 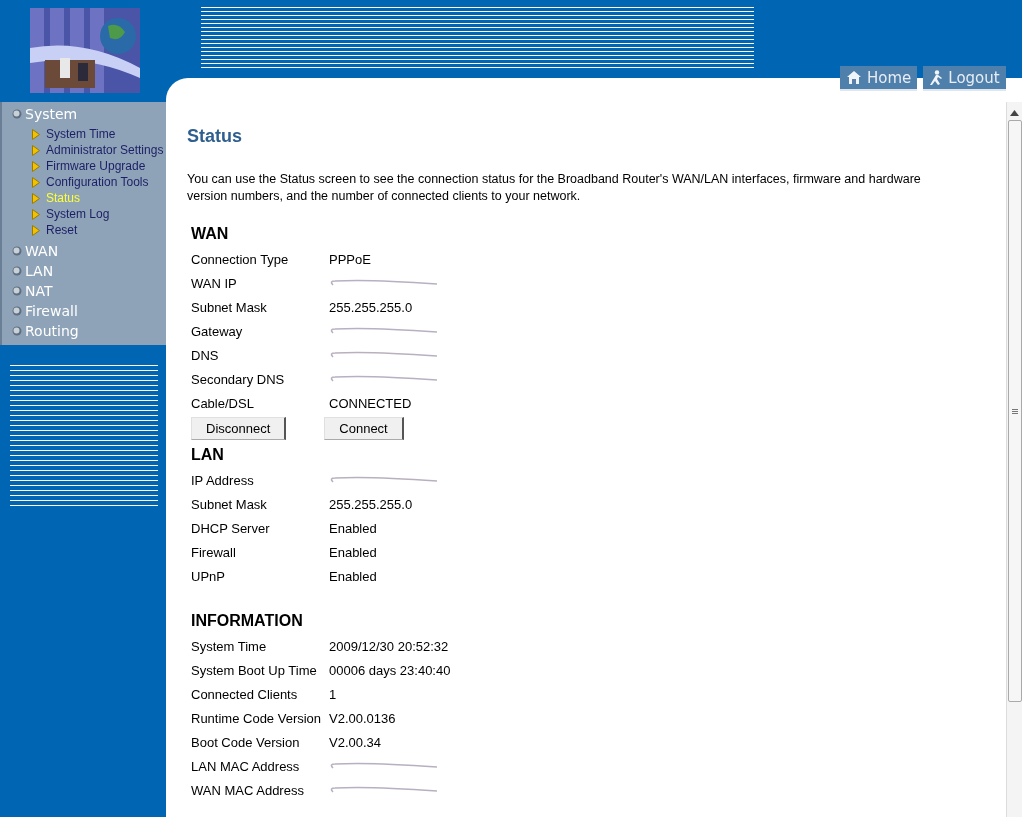 What do you see at coordinates (370, 403) in the screenshot?
I see `field-value: CONNECTED` at bounding box center [370, 403].